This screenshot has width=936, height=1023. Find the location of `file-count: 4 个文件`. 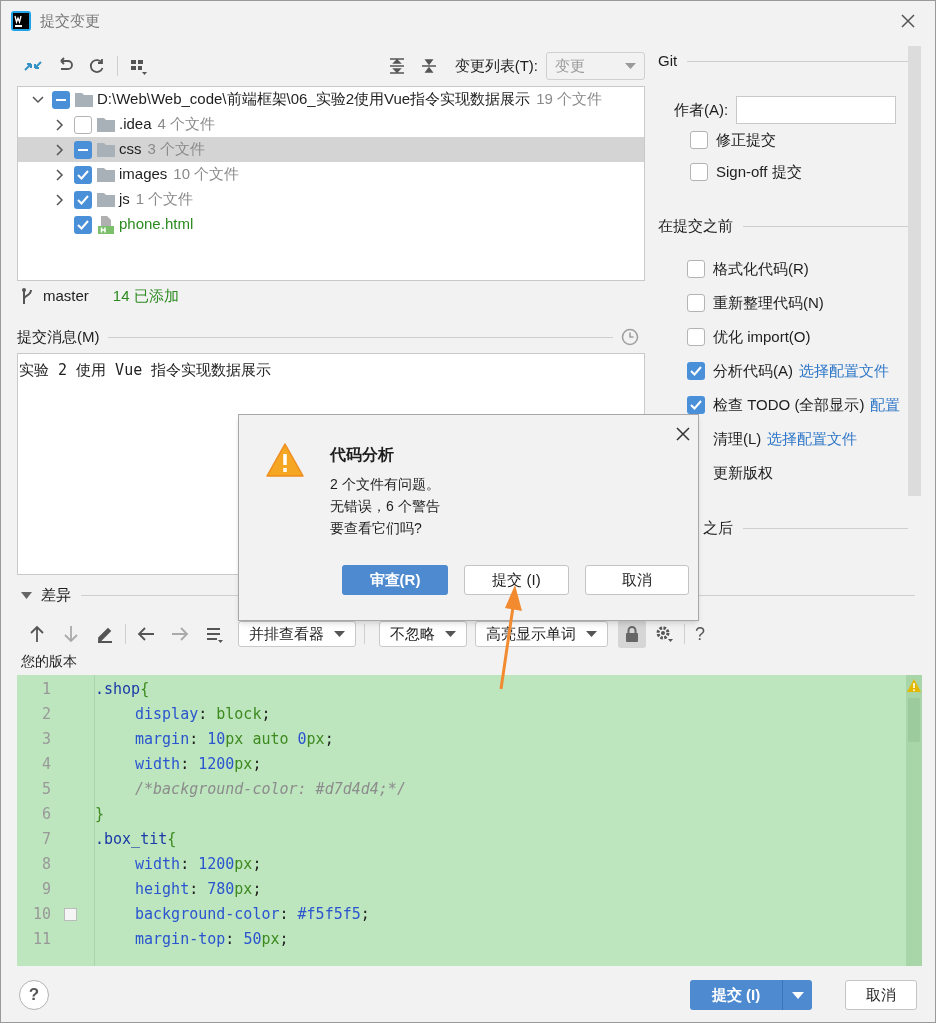

file-count: 4 个文件 is located at coordinates (186, 124).